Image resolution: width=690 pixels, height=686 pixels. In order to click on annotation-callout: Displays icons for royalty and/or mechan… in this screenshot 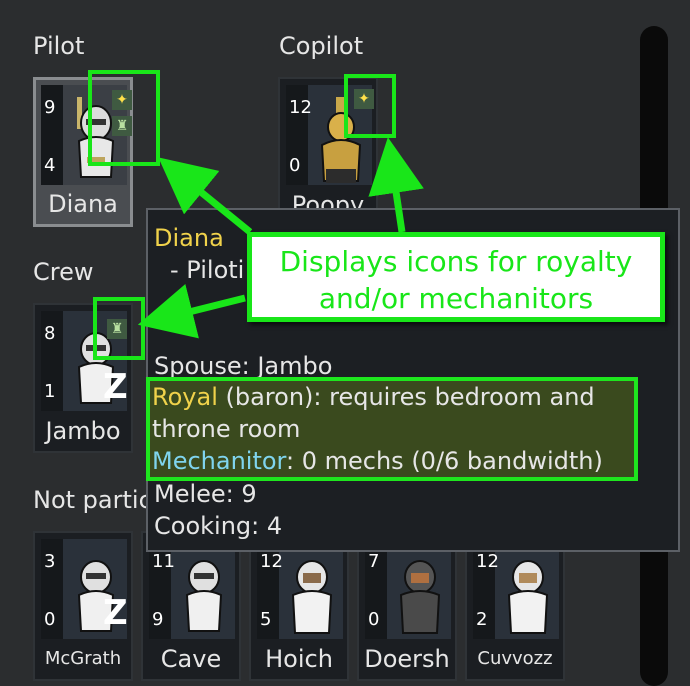, I will do `click(456, 277)`.